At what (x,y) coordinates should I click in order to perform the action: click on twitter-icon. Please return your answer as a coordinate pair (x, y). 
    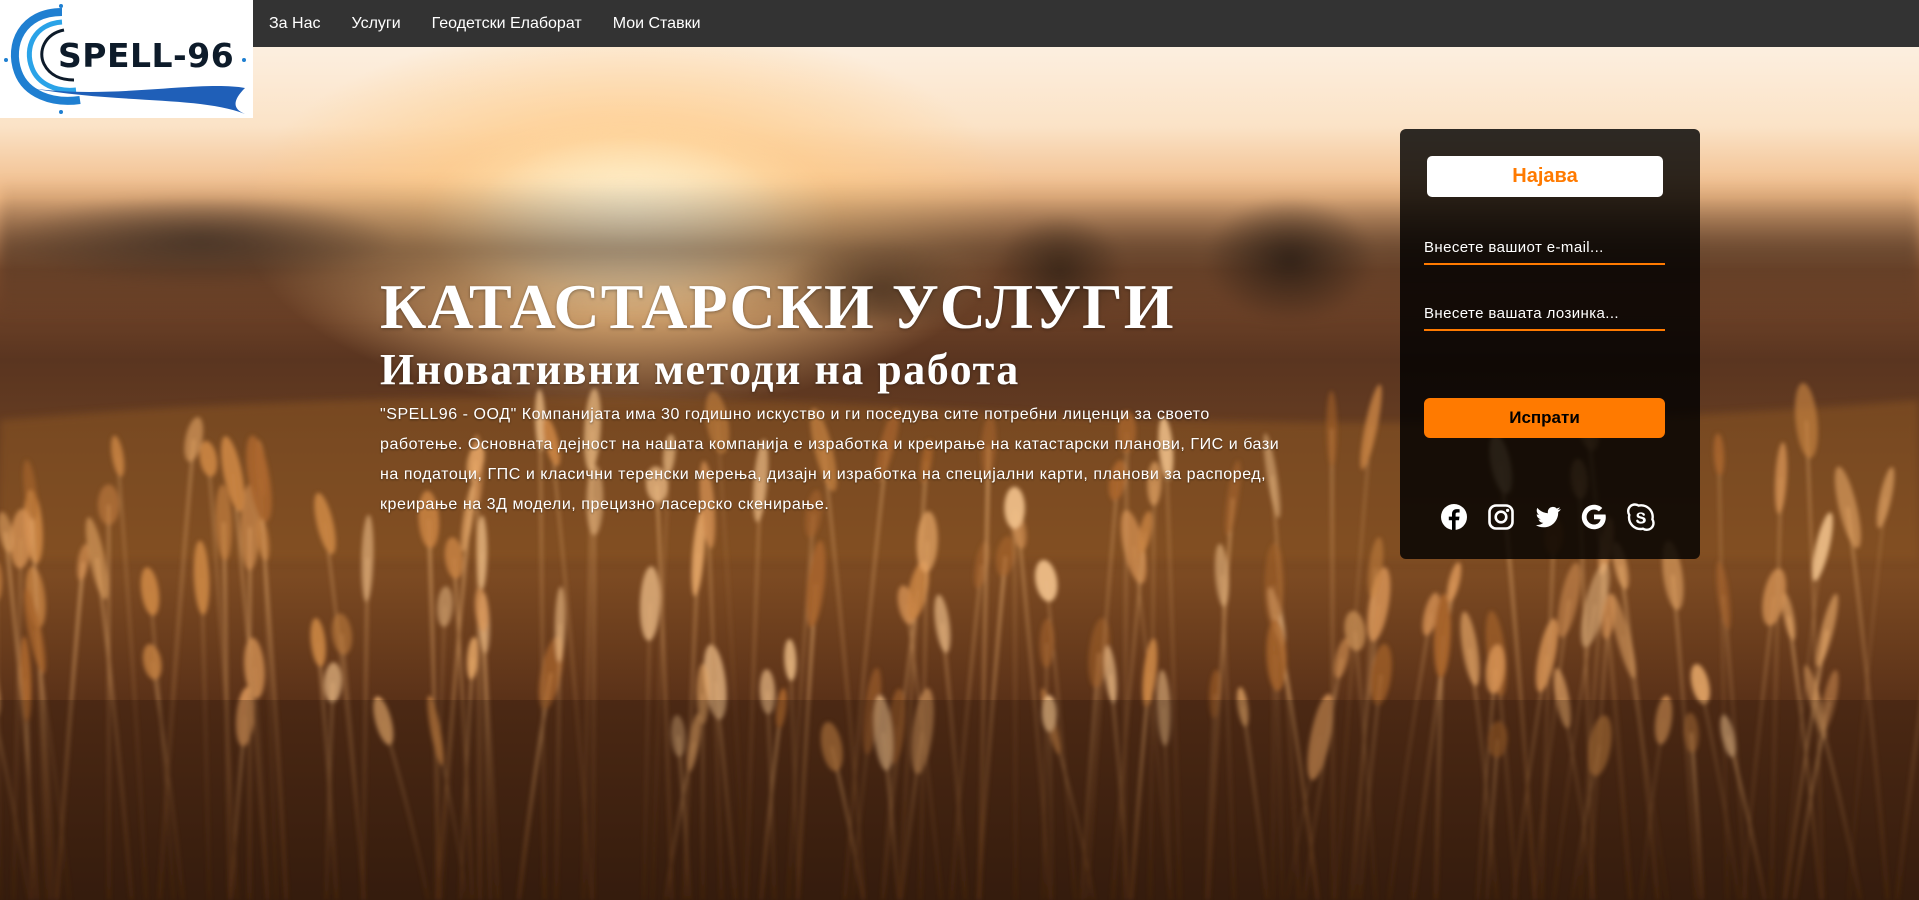
    Looking at the image, I should click on (1548, 517).